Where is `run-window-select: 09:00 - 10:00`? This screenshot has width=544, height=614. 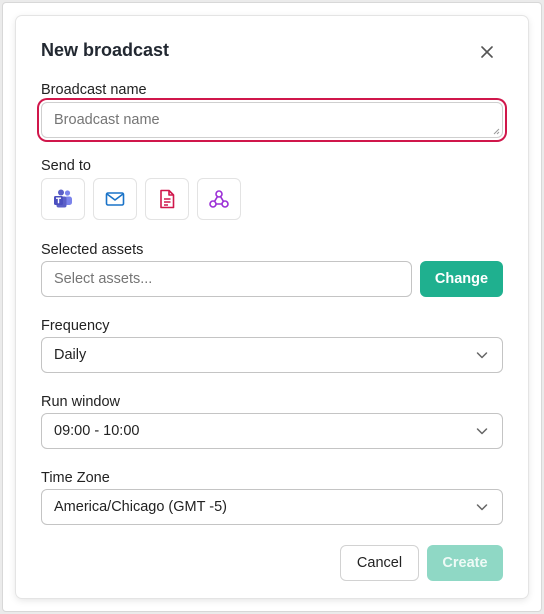
run-window-select: 09:00 - 10:00 is located at coordinates (272, 431).